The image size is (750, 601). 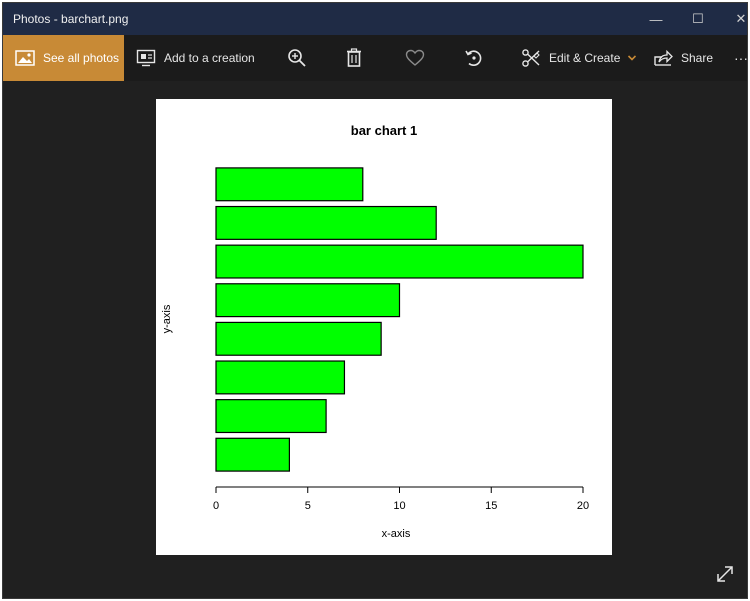 I want to click on share-icon, so click(x=663, y=58).